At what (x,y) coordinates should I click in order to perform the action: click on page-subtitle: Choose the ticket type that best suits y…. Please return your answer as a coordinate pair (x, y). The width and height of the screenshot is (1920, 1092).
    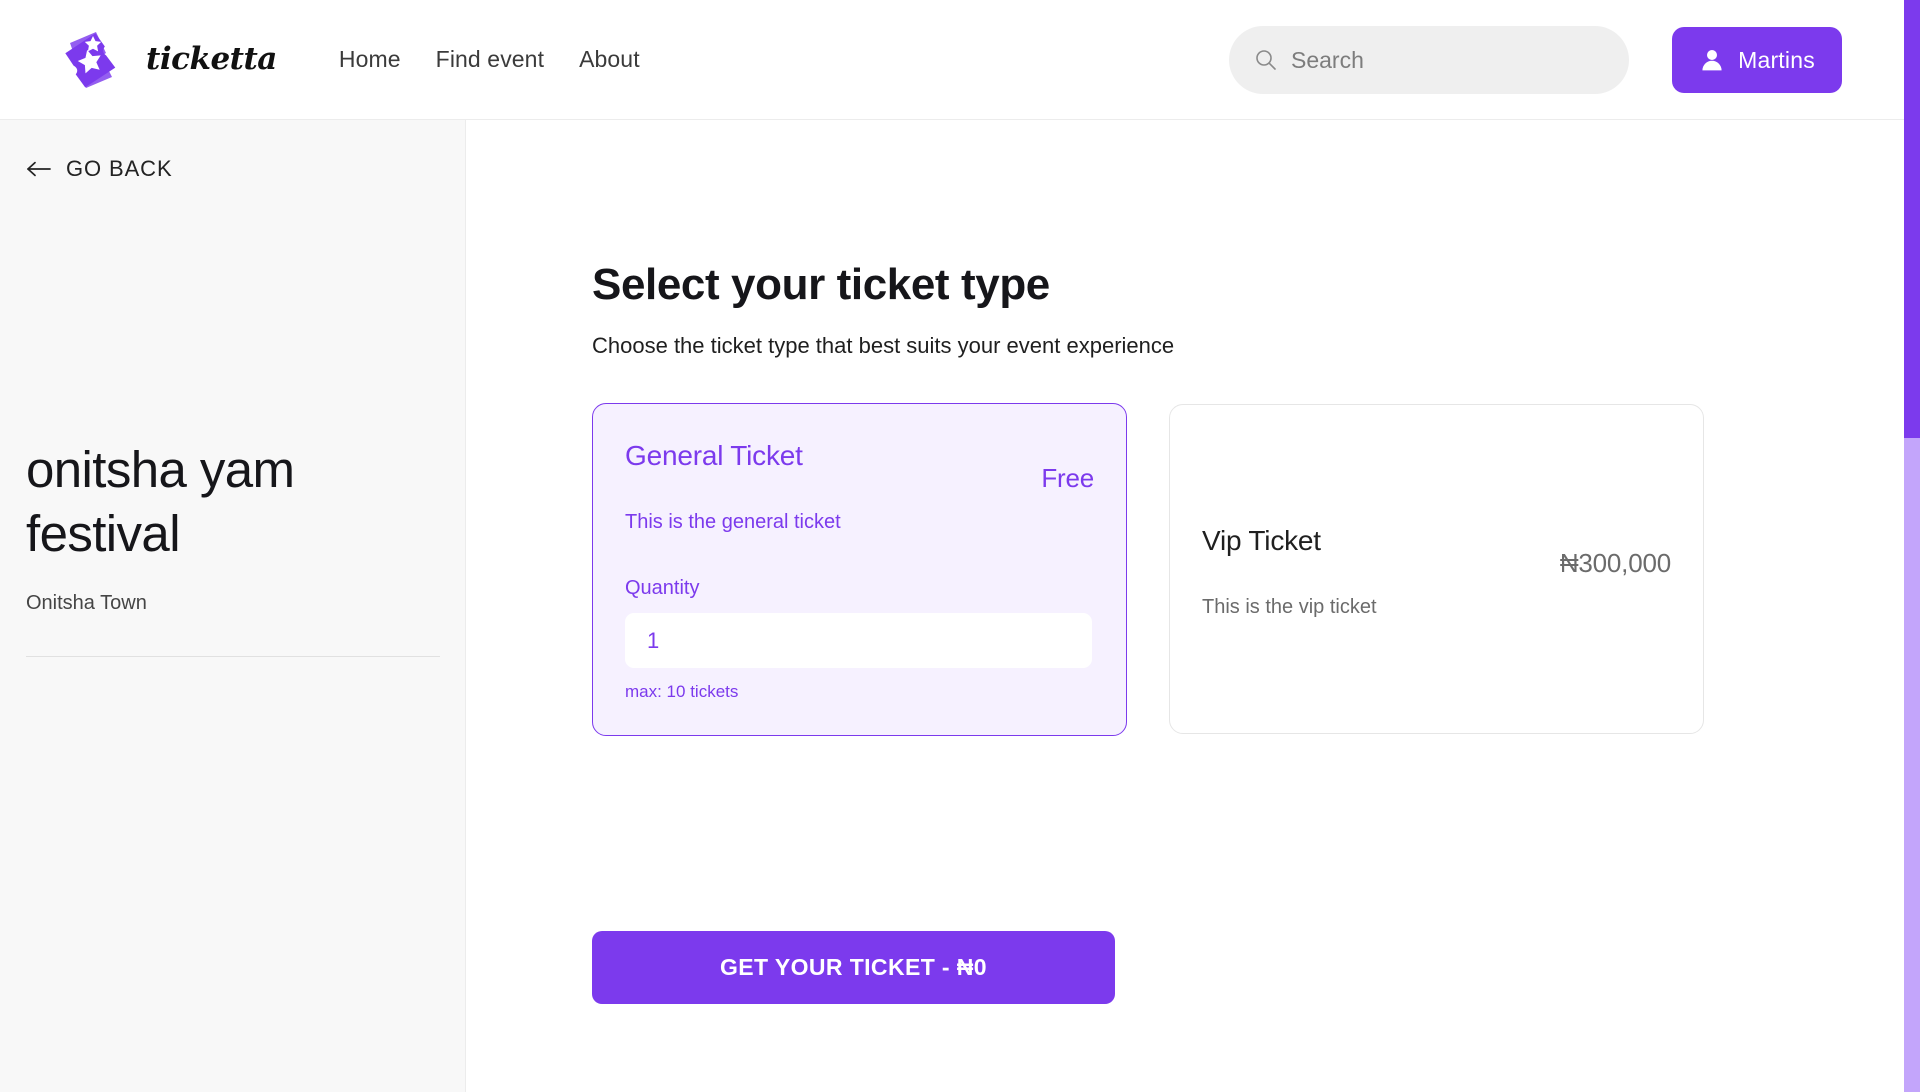
    Looking at the image, I should click on (883, 345).